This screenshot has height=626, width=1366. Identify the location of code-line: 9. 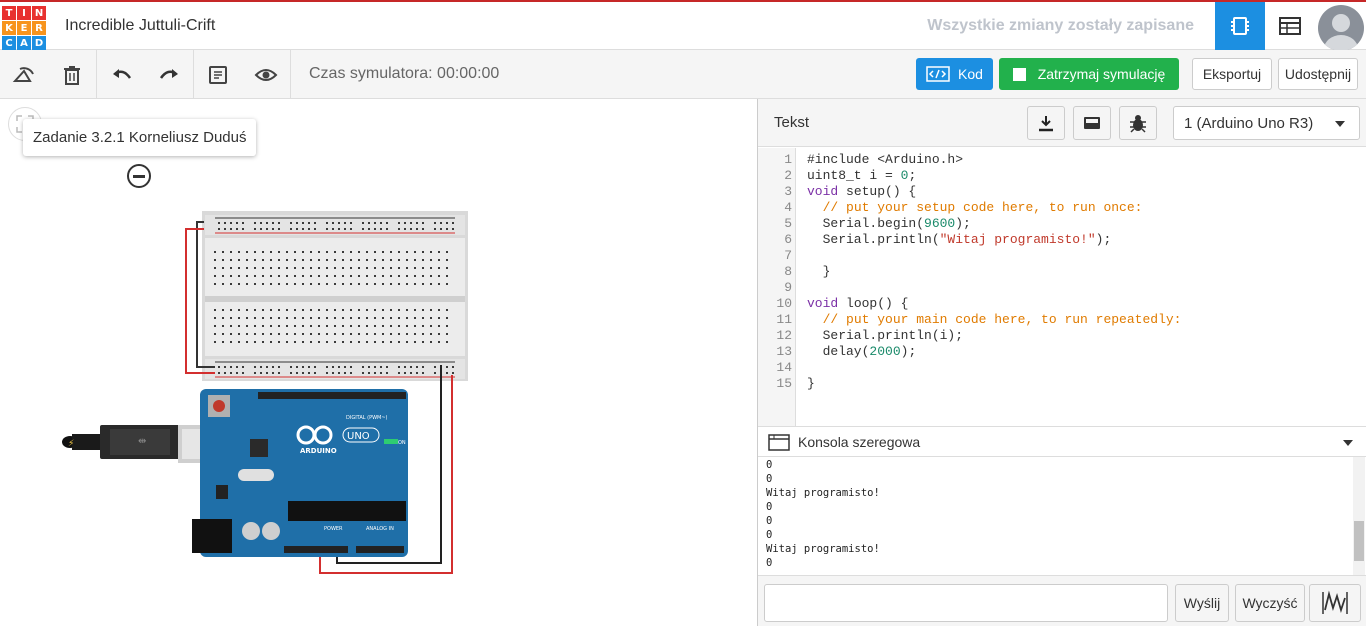
(1062, 288).